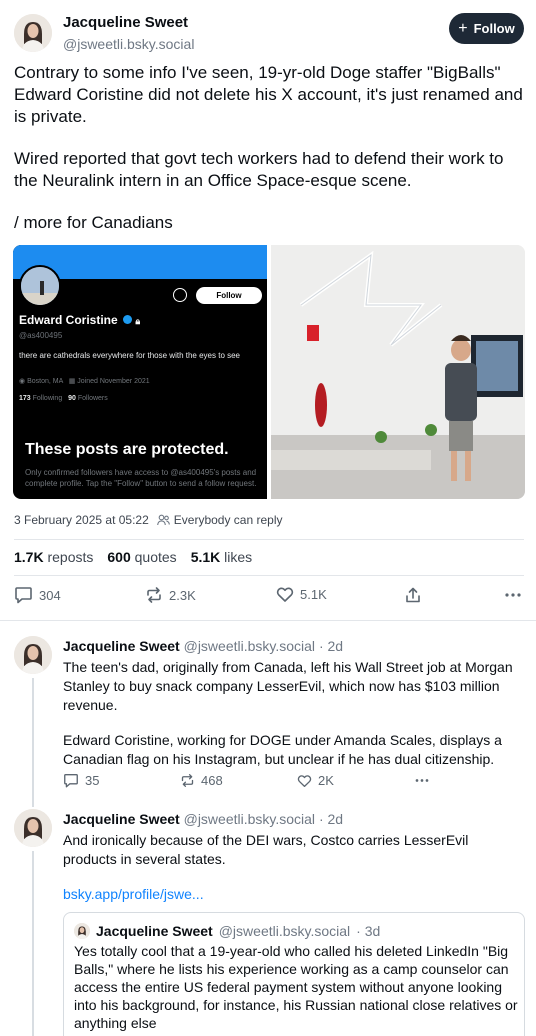 The image size is (536, 1036). I want to click on likes-stat: 5.1K likes, so click(221, 557).